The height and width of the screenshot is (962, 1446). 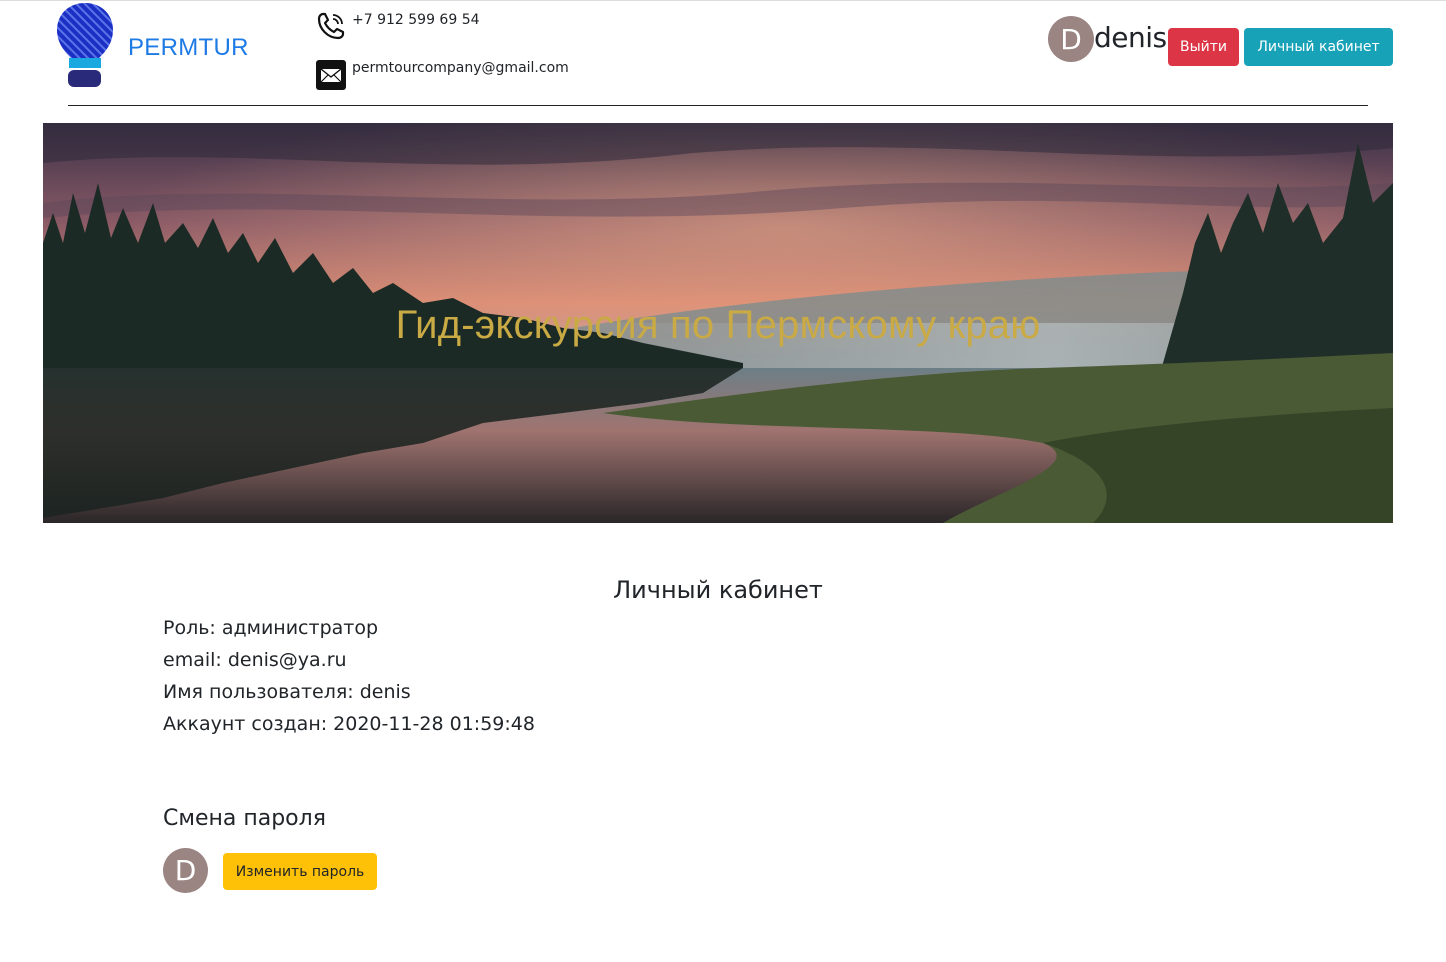 I want to click on role-label: Роль:, so click(x=189, y=628).